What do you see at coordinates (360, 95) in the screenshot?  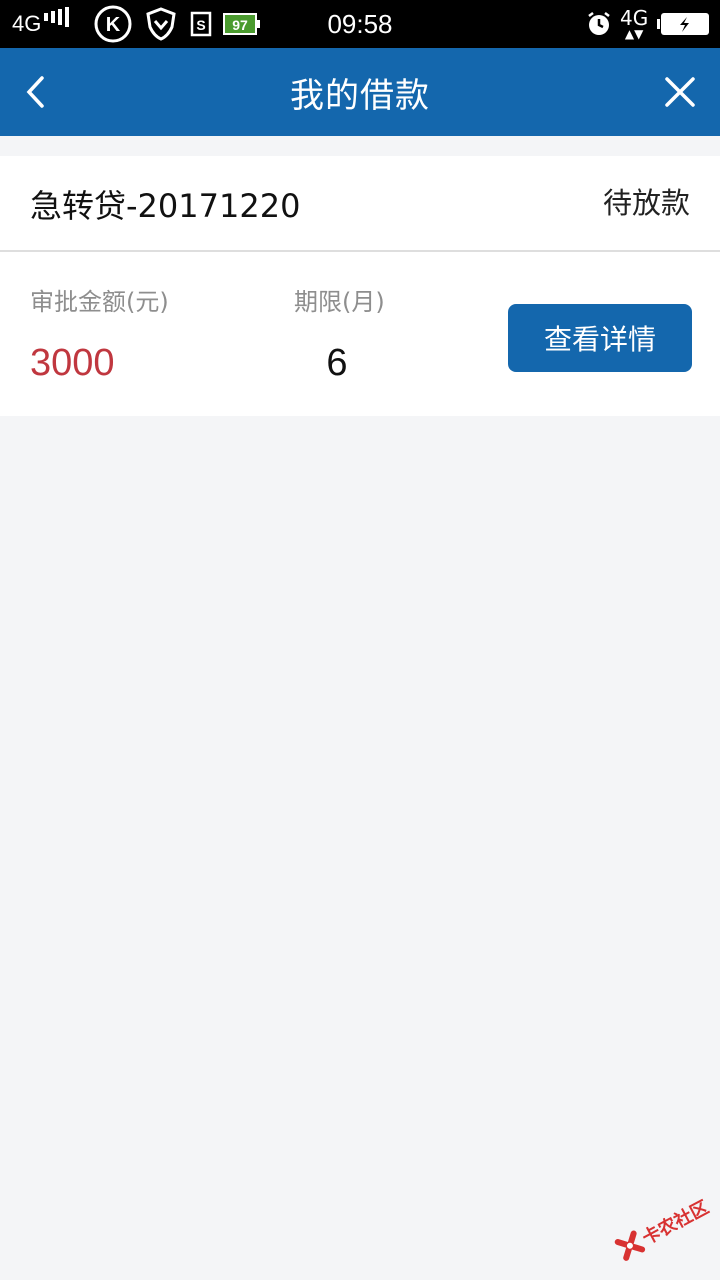 I see `page-title: 我的借款` at bounding box center [360, 95].